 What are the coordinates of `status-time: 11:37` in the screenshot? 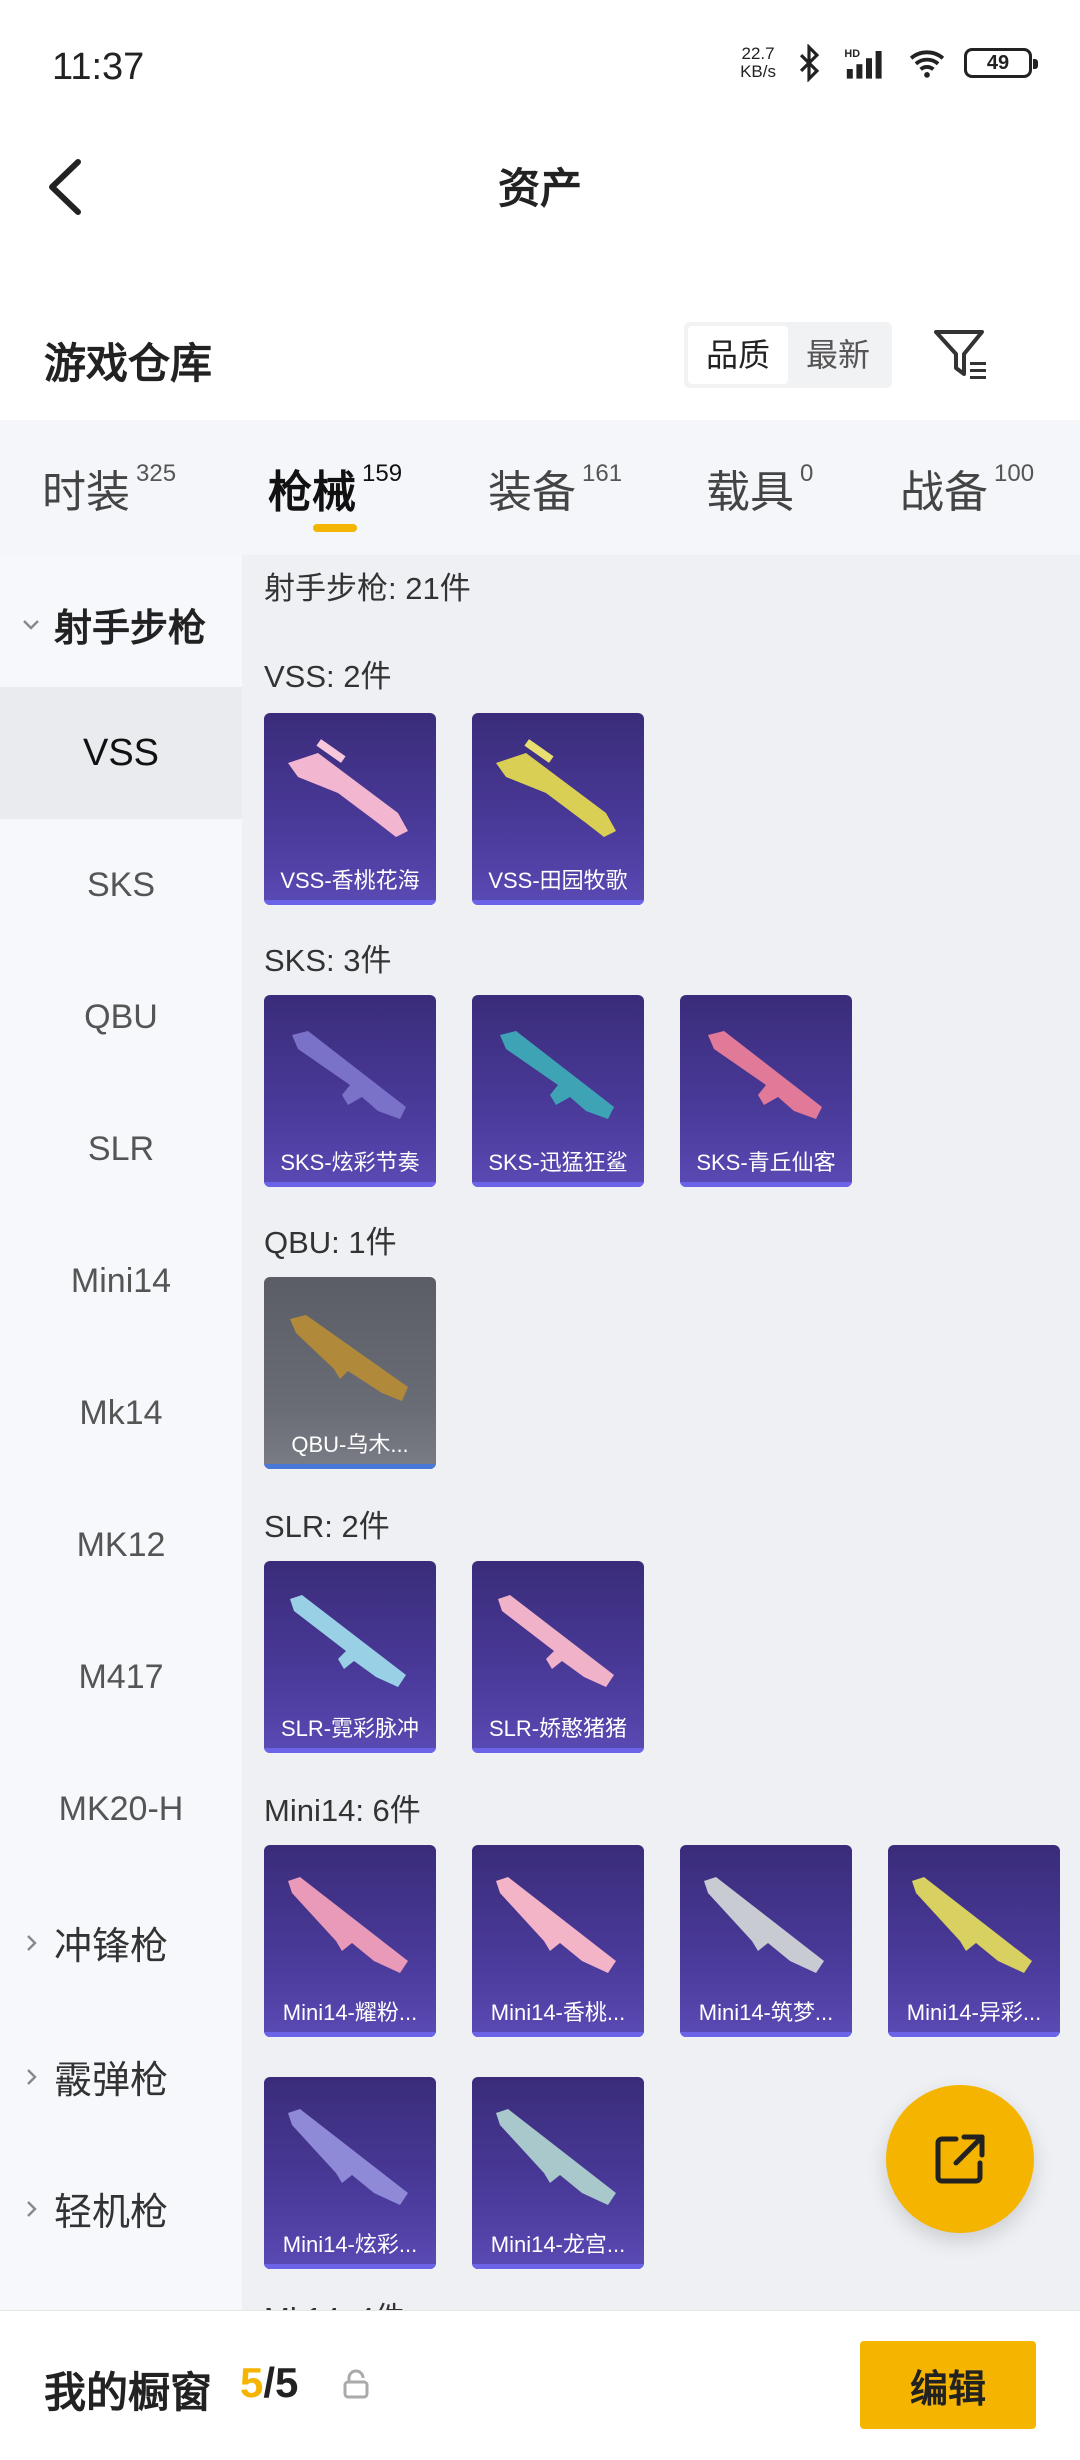 It's located at (98, 67).